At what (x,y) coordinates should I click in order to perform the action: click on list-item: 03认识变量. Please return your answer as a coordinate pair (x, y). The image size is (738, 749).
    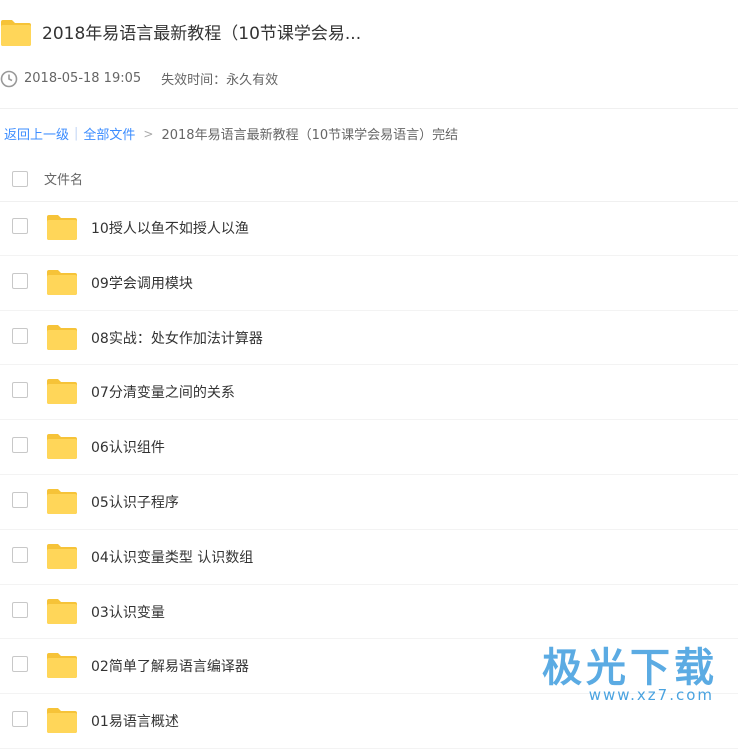
    Looking at the image, I should click on (369, 612).